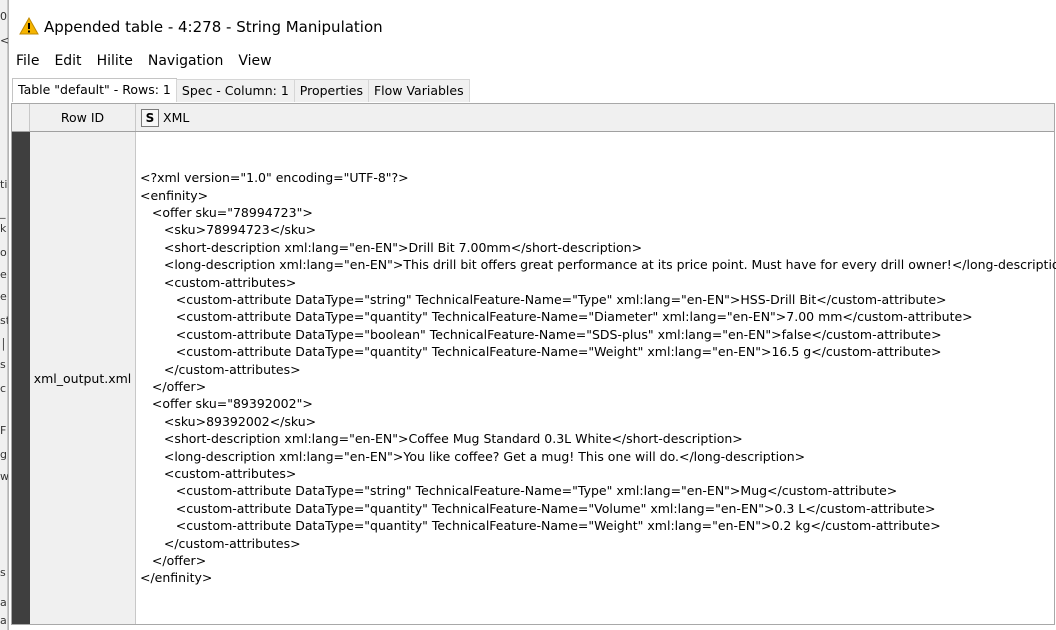 This screenshot has height=630, width=1056. Describe the element at coordinates (3, 388) in the screenshot. I see `background-fragment: c` at that location.